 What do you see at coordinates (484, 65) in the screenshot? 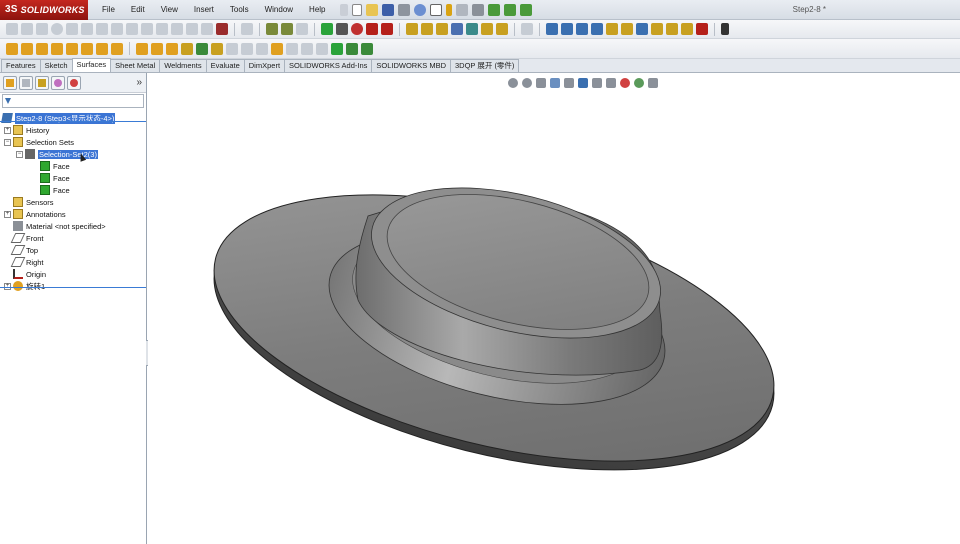
I see `tab-3dqp: 3DQP 展开 (零件)` at bounding box center [484, 65].